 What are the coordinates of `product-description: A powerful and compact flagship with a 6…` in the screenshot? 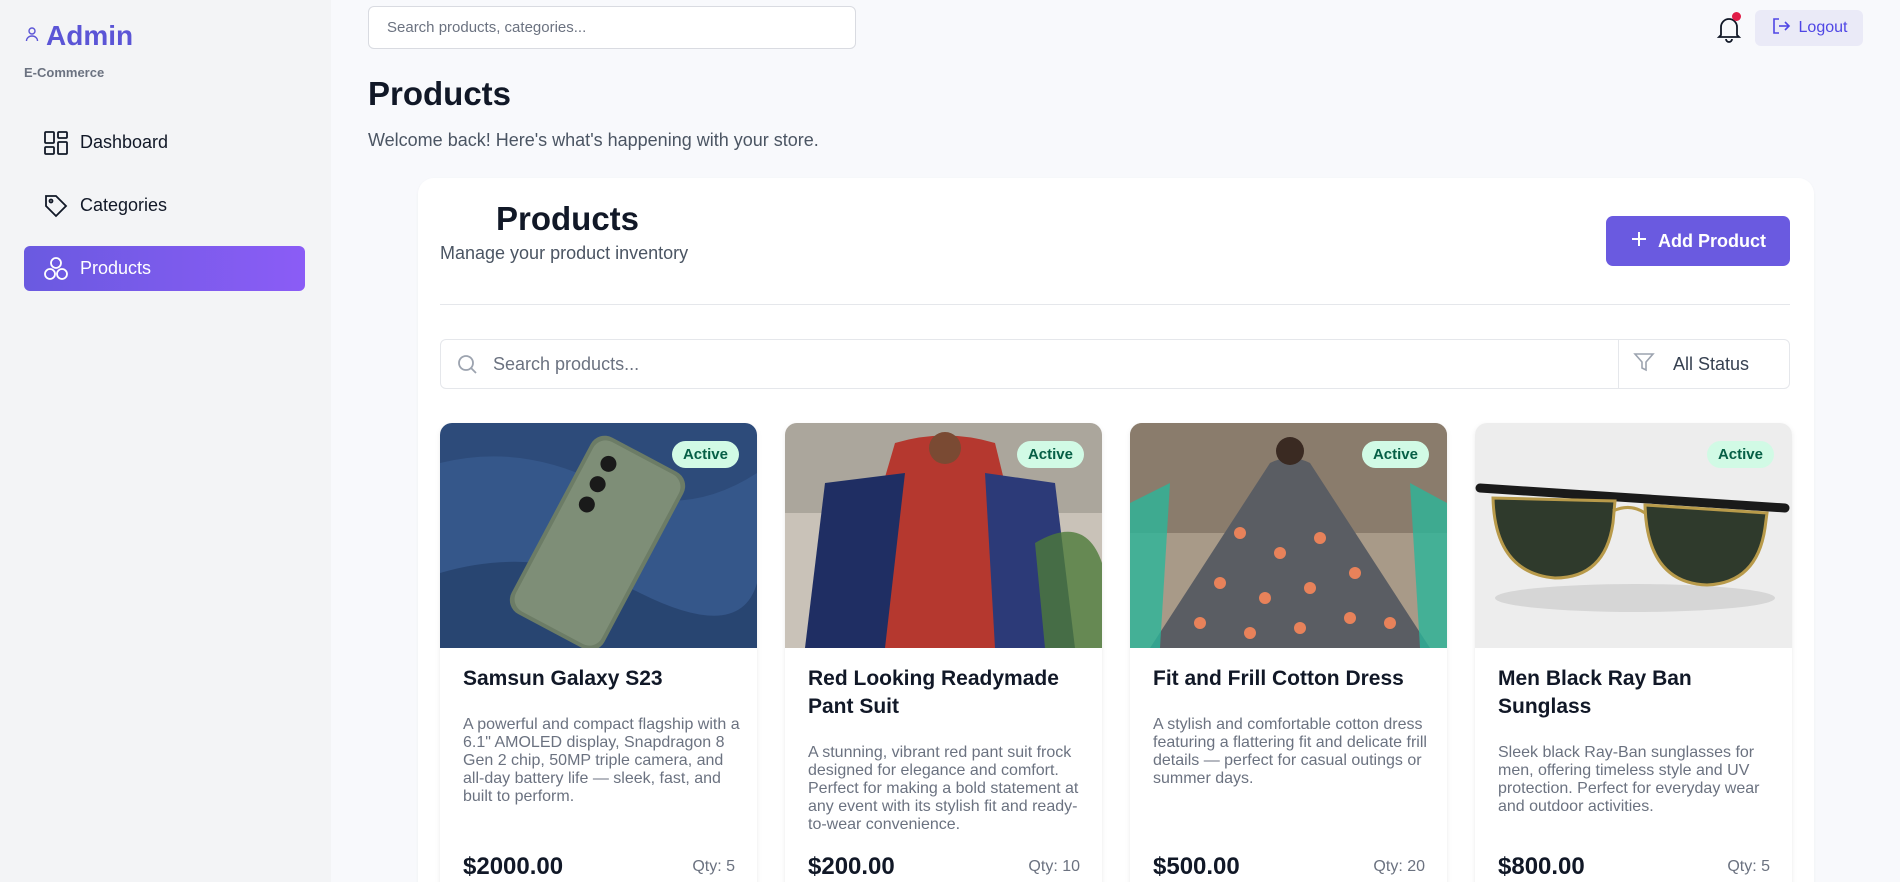 It's located at (601, 760).